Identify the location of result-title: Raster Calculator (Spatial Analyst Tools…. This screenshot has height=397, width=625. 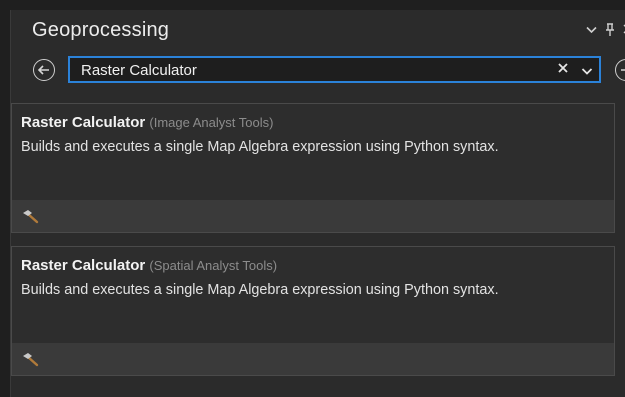
(149, 265).